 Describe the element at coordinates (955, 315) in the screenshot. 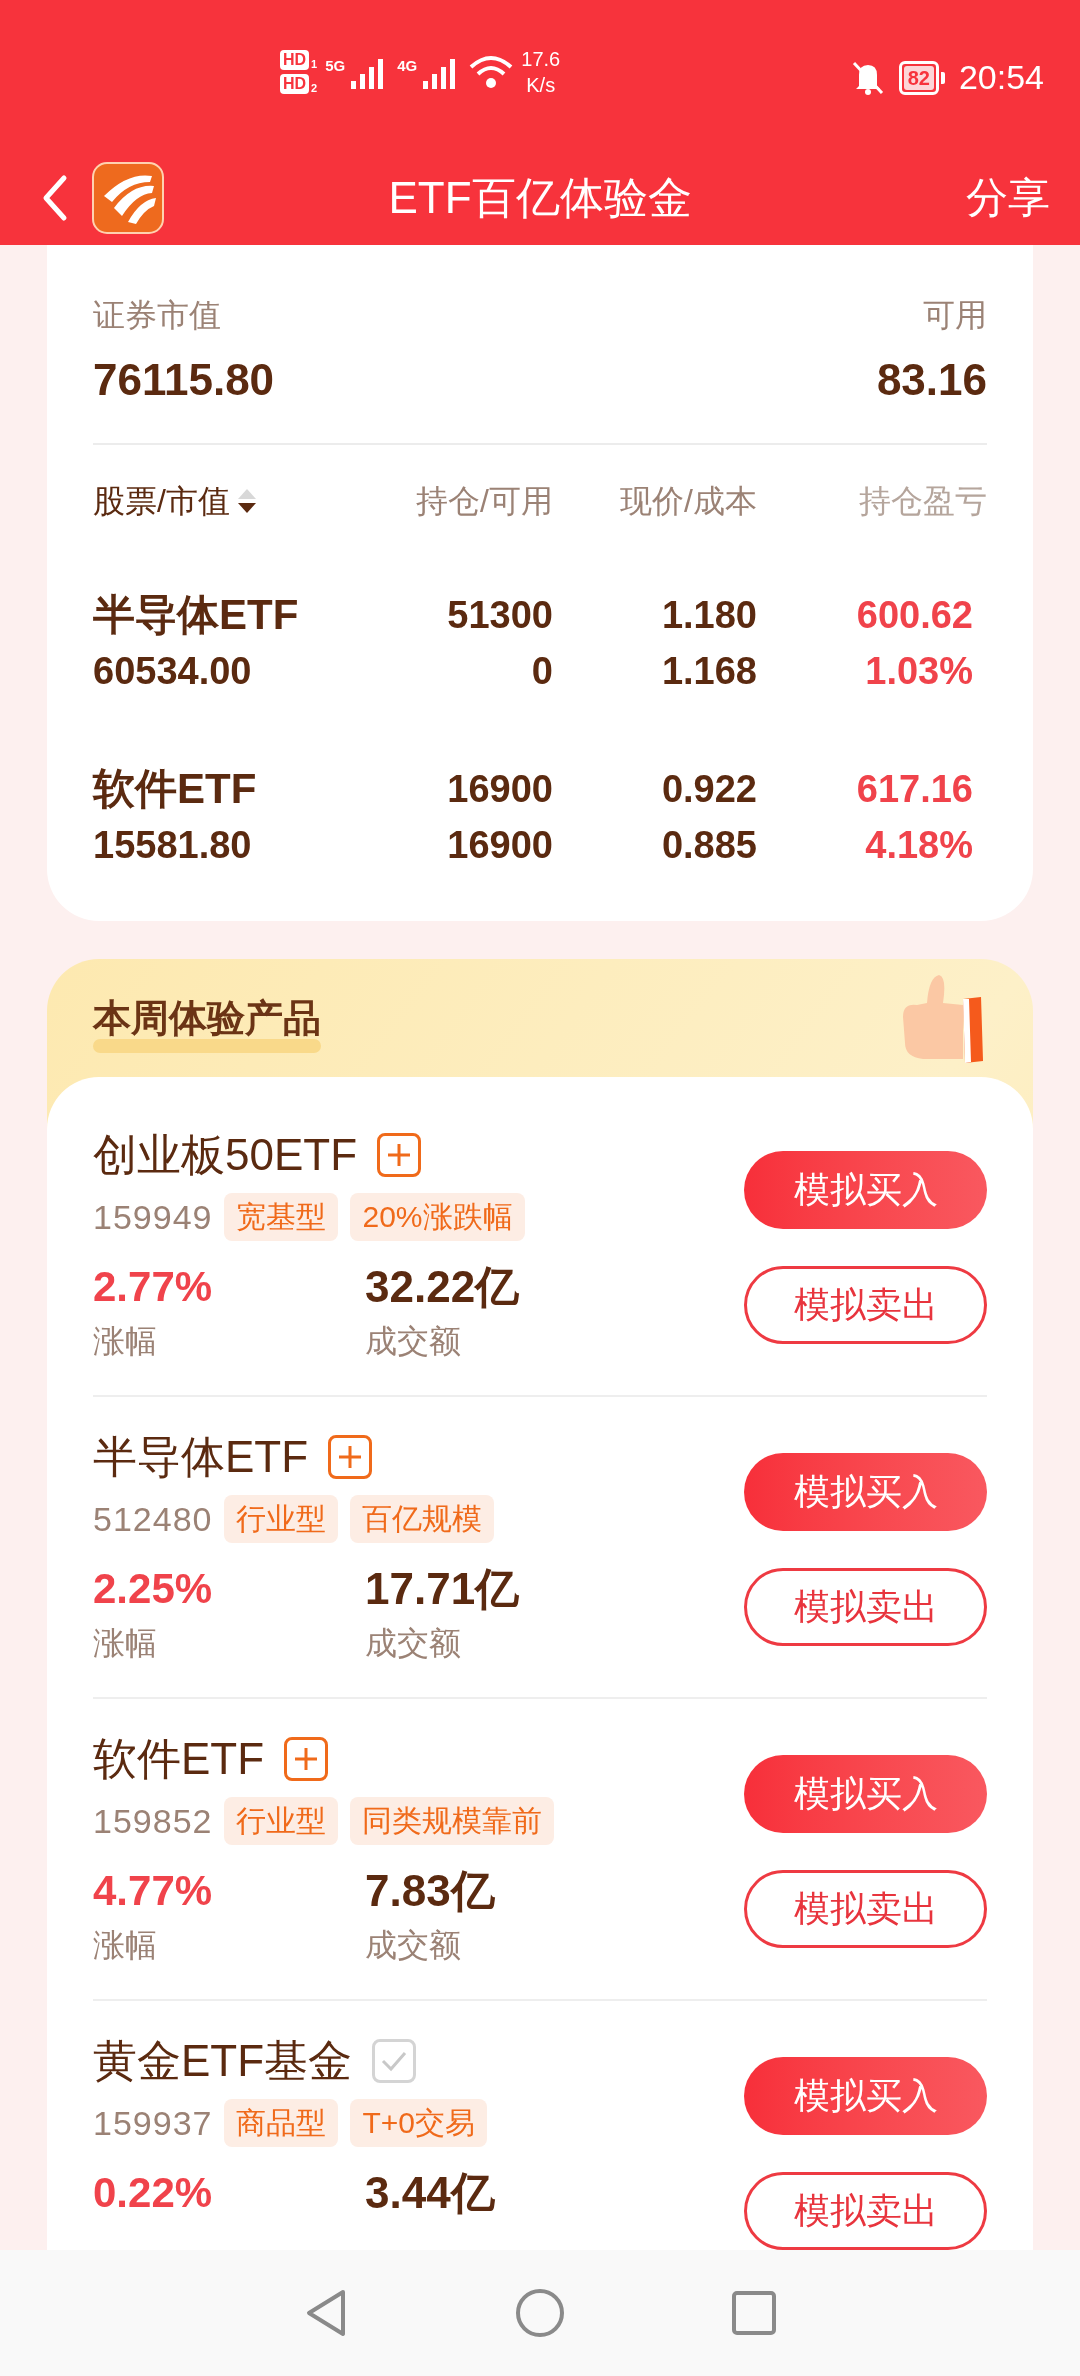

I see `available-label: 可用` at that location.